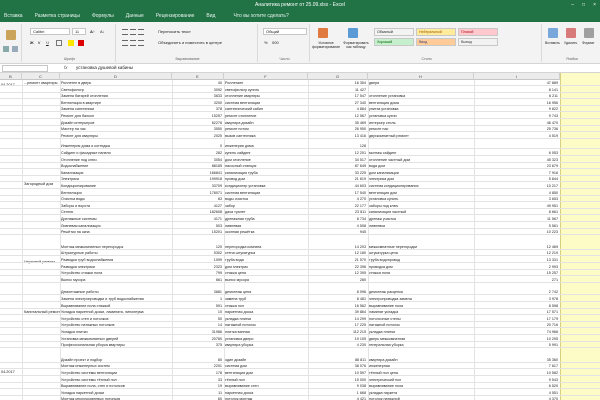  What do you see at coordinates (572, 5) in the screenshot?
I see `minimize-button: –` at bounding box center [572, 5].